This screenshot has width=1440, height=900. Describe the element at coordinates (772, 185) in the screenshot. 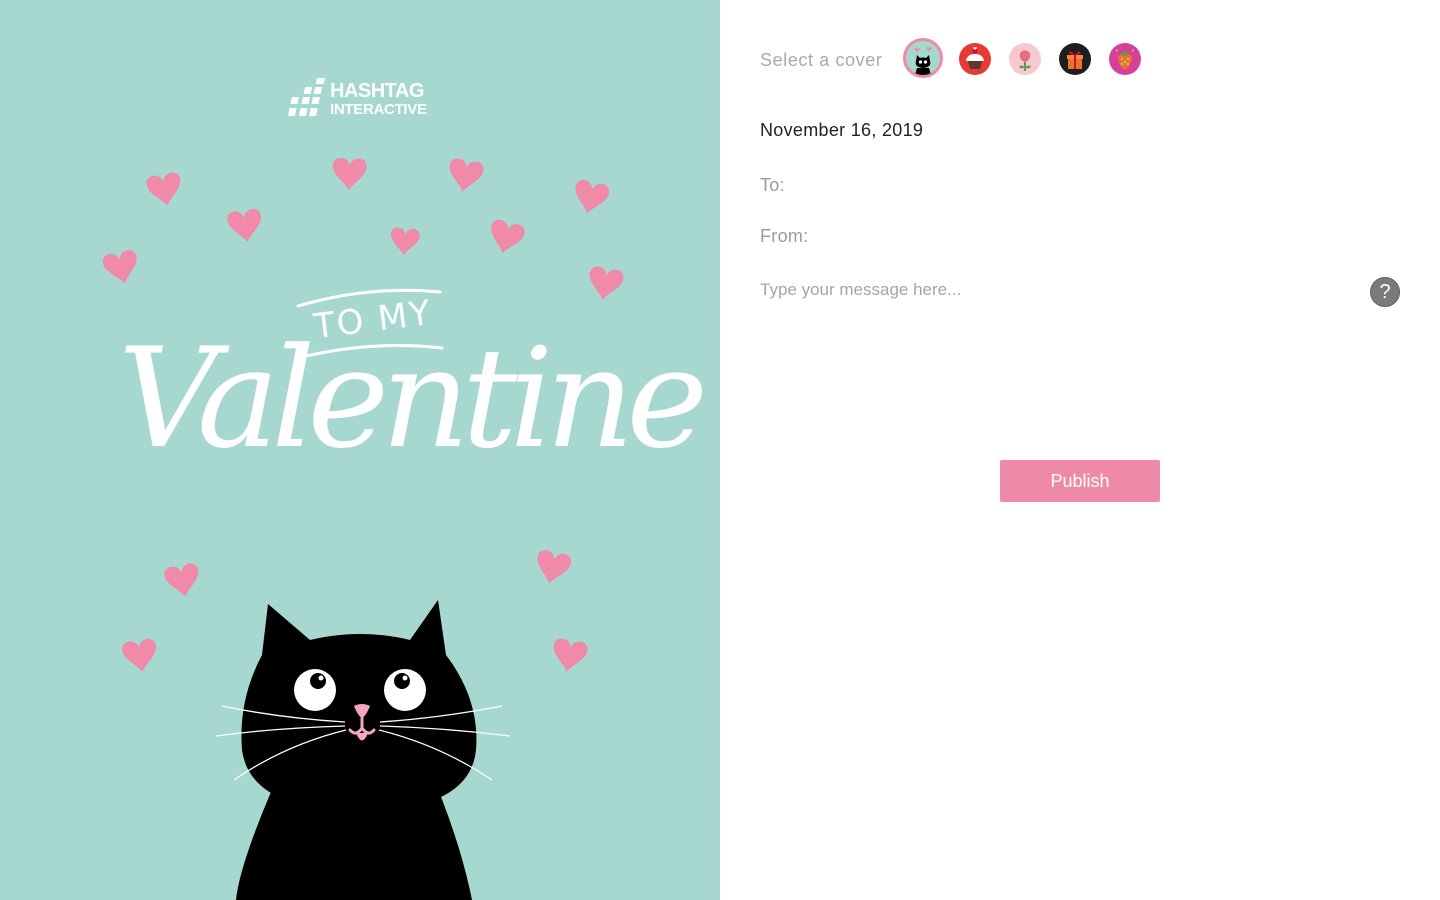

I see `to-label: To:` at that location.